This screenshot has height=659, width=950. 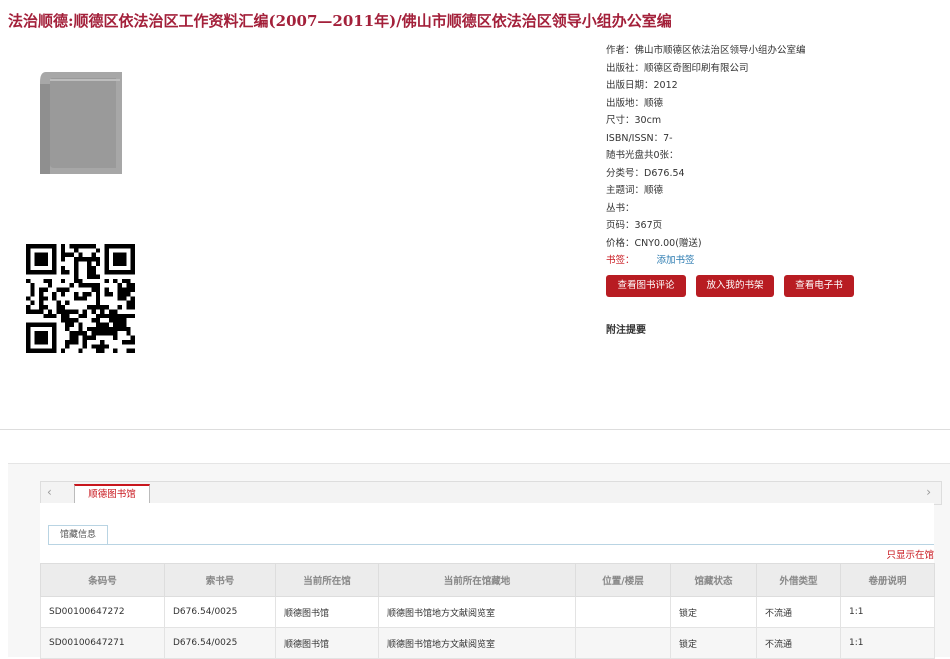 What do you see at coordinates (664, 173) in the screenshot?
I see `meta-value: D676.54` at bounding box center [664, 173].